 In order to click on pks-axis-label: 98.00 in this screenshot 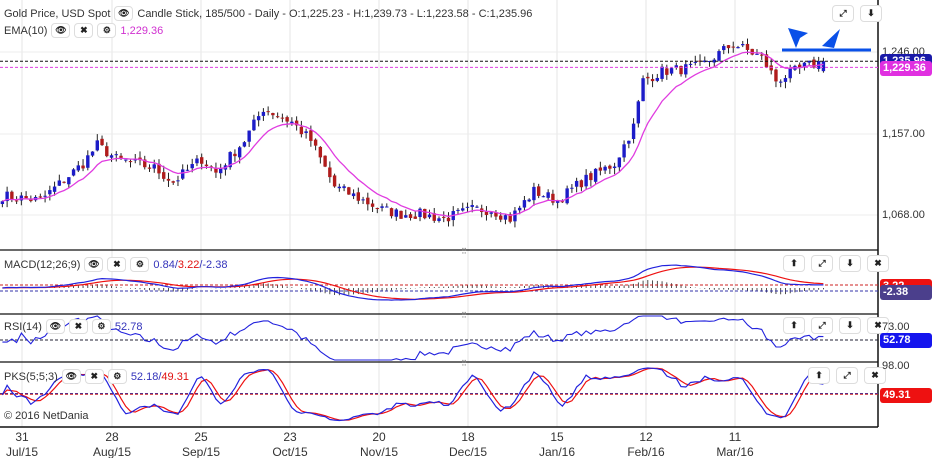, I will do `click(896, 366)`.